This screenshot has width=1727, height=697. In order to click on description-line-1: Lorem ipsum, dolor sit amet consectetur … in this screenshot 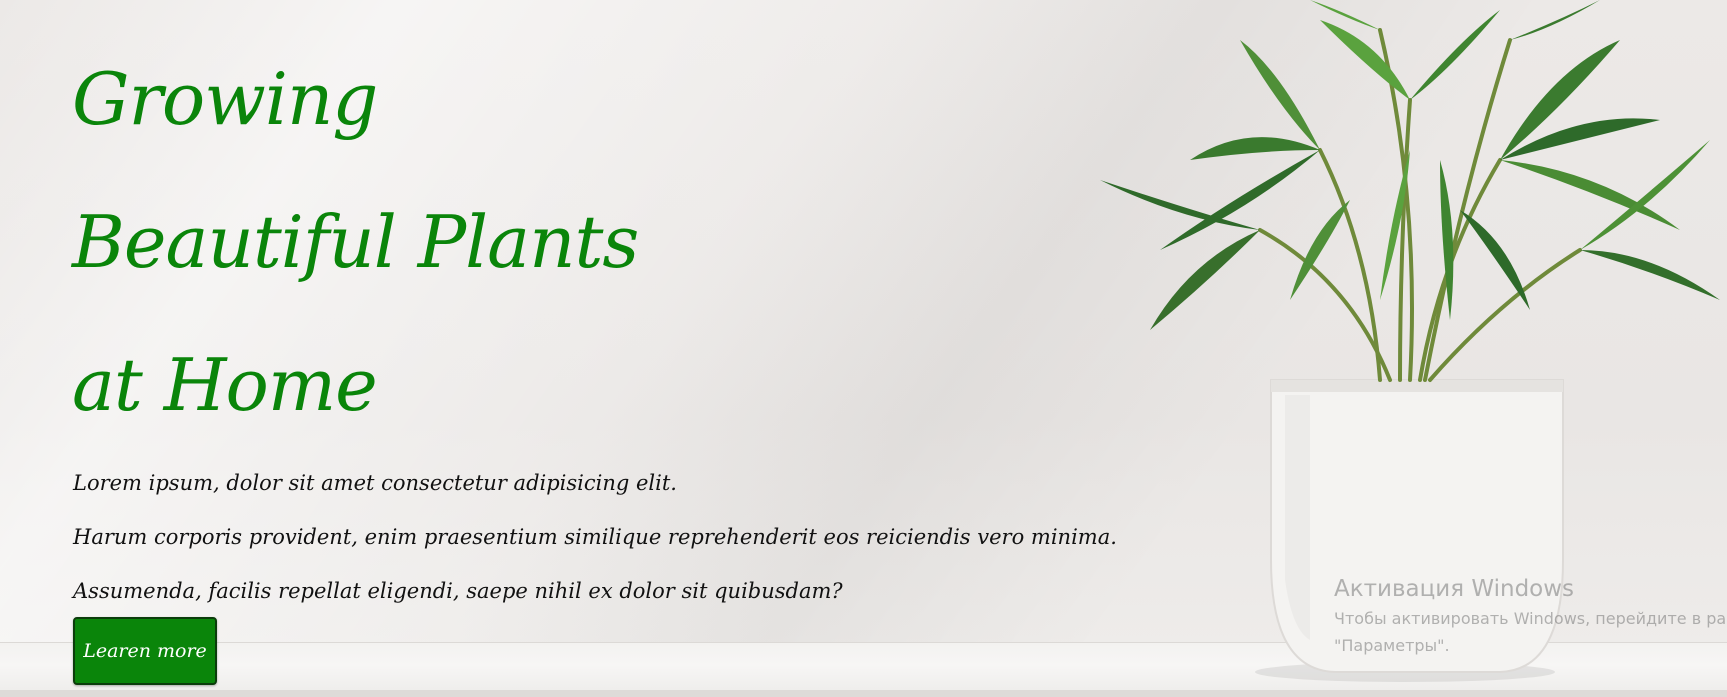, I will do `click(375, 483)`.